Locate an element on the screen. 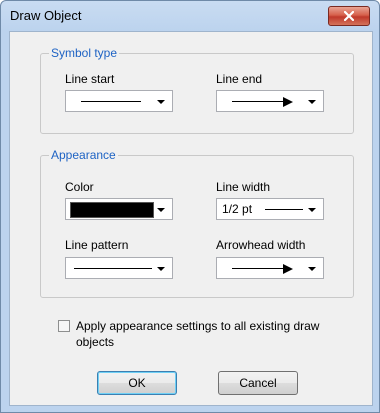  appearance-legend: Appearance is located at coordinates (83, 155).